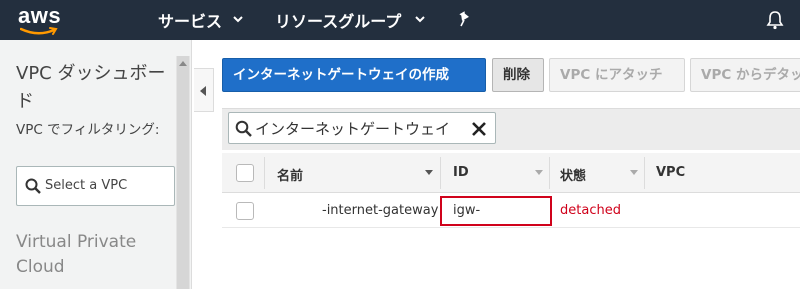 This screenshot has width=800, height=289. I want to click on scroll-up-icon, so click(183, 63).